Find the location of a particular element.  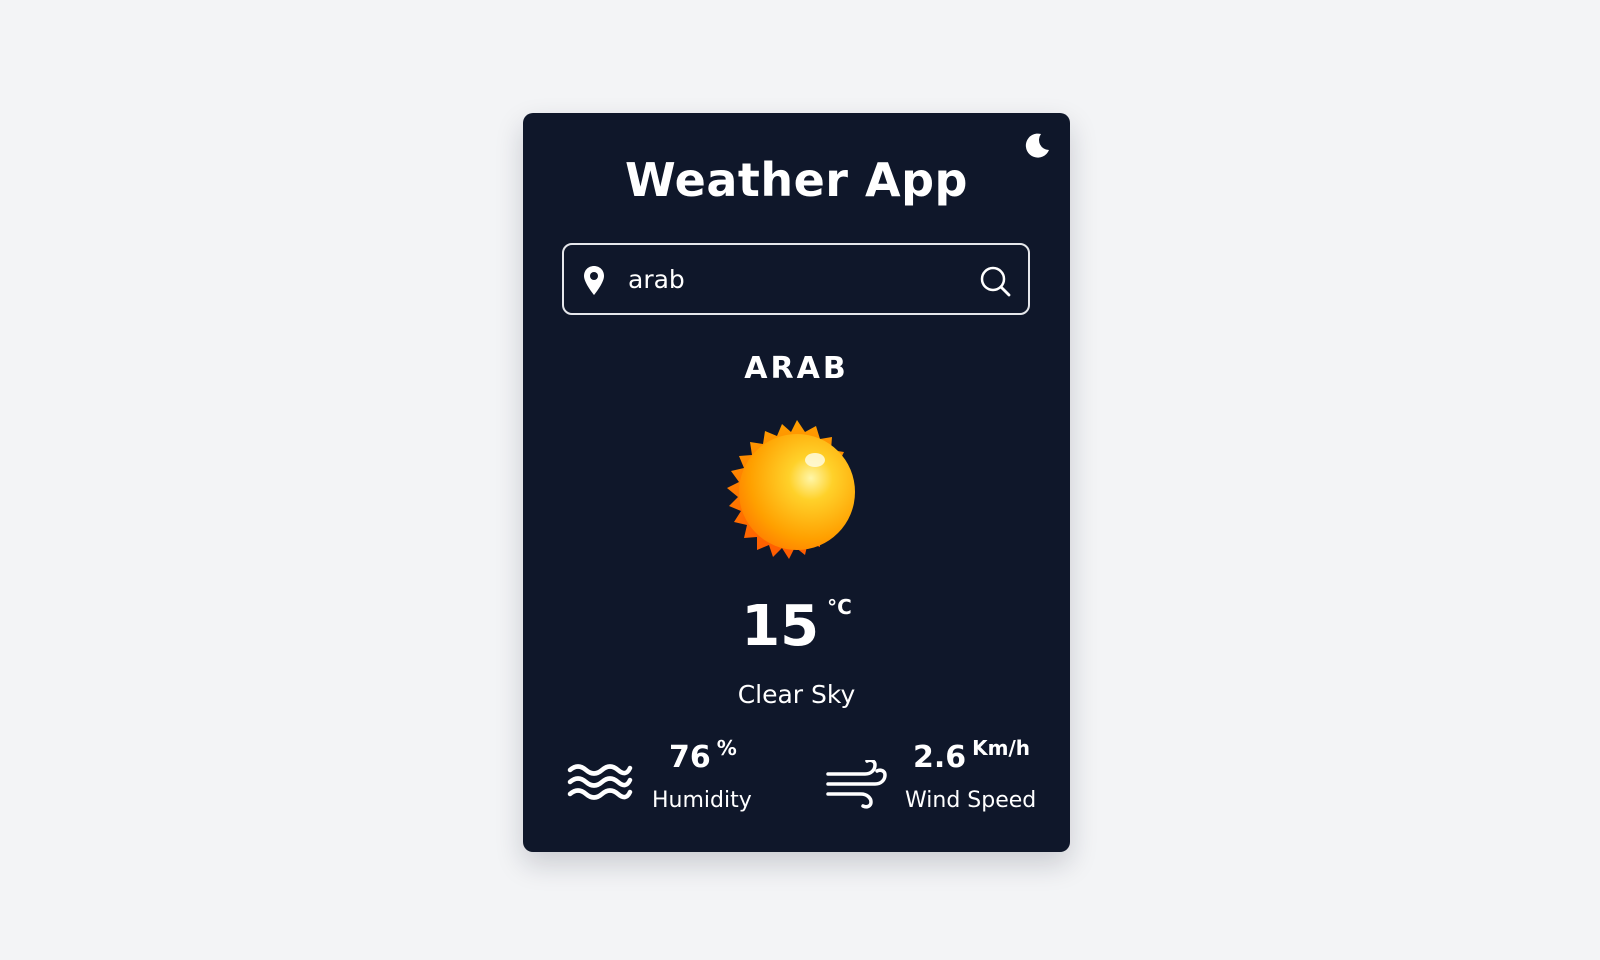

sun-icon is located at coordinates (791, 489).